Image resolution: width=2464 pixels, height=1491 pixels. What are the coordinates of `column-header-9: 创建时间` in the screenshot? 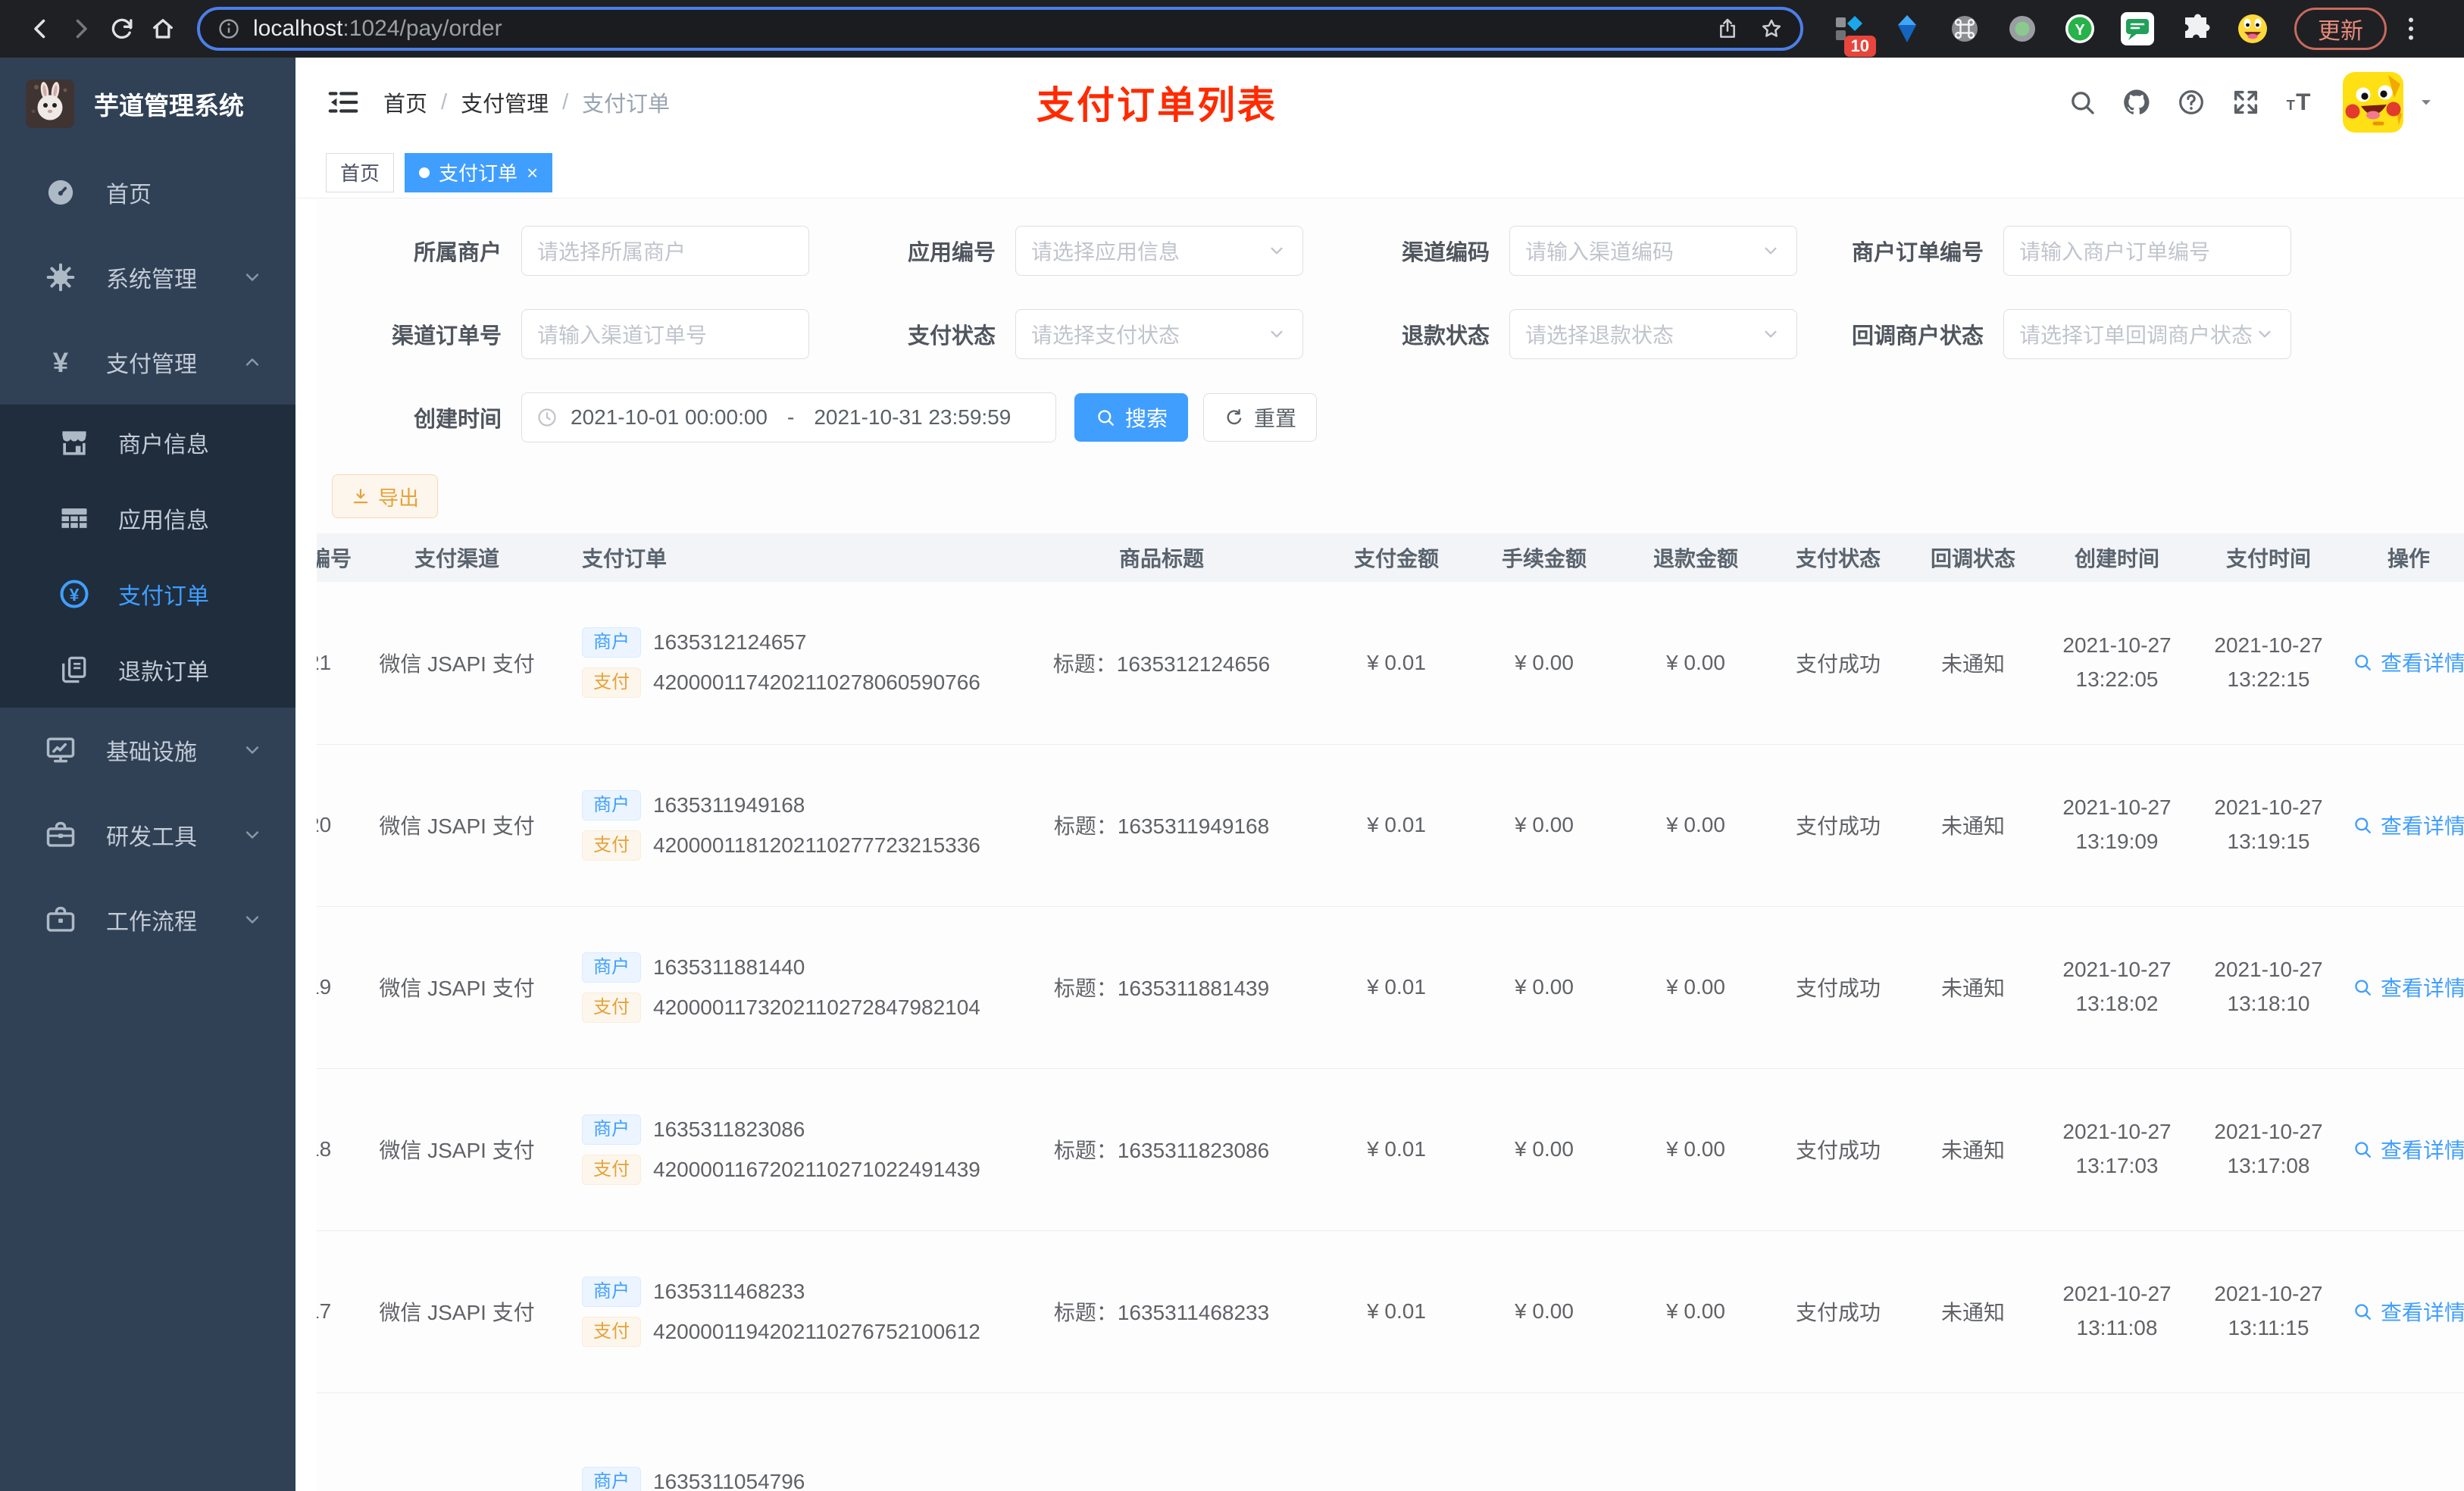 It's located at (2117, 557).